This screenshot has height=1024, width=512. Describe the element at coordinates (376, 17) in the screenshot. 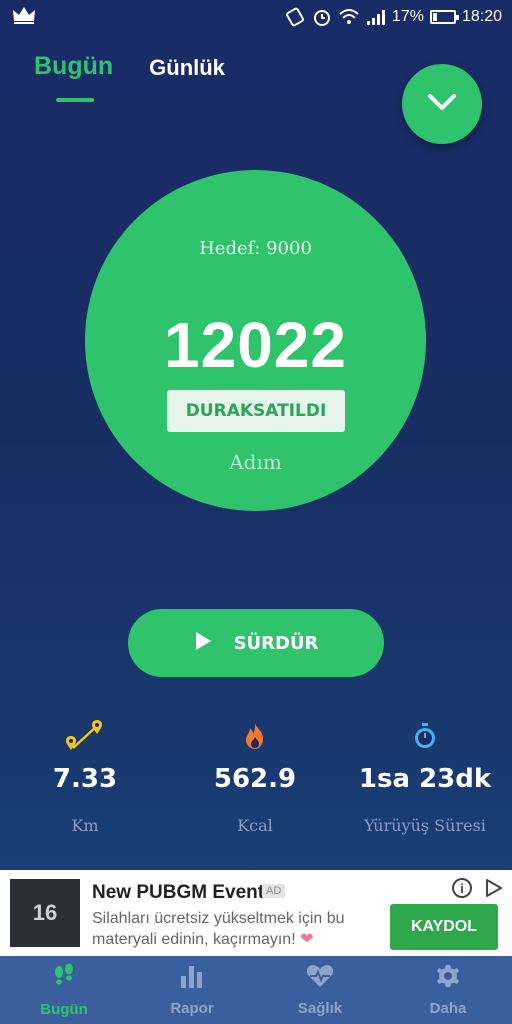

I see `signal-icon` at that location.